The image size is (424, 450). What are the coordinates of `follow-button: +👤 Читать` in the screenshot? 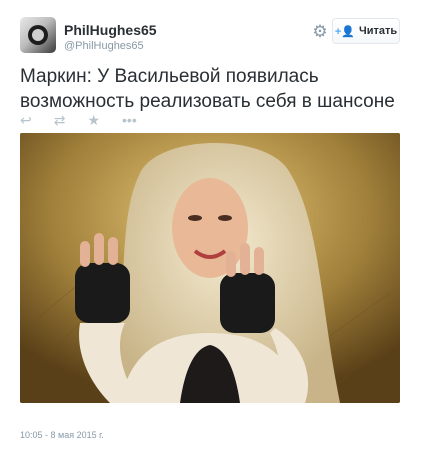 It's located at (366, 31).